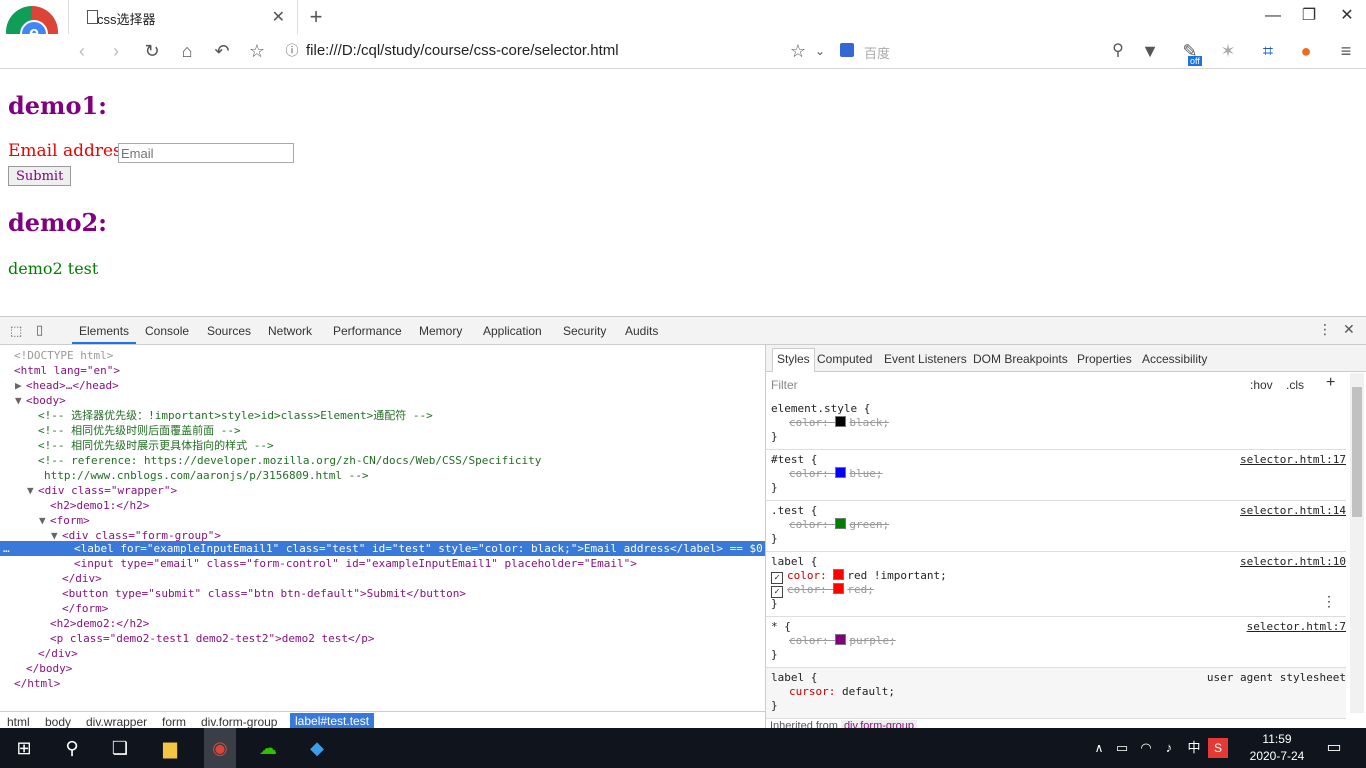 This screenshot has width=1366, height=768. What do you see at coordinates (332, 721) in the screenshot?
I see `breadcrumb-item-selected: label#test.test` at bounding box center [332, 721].